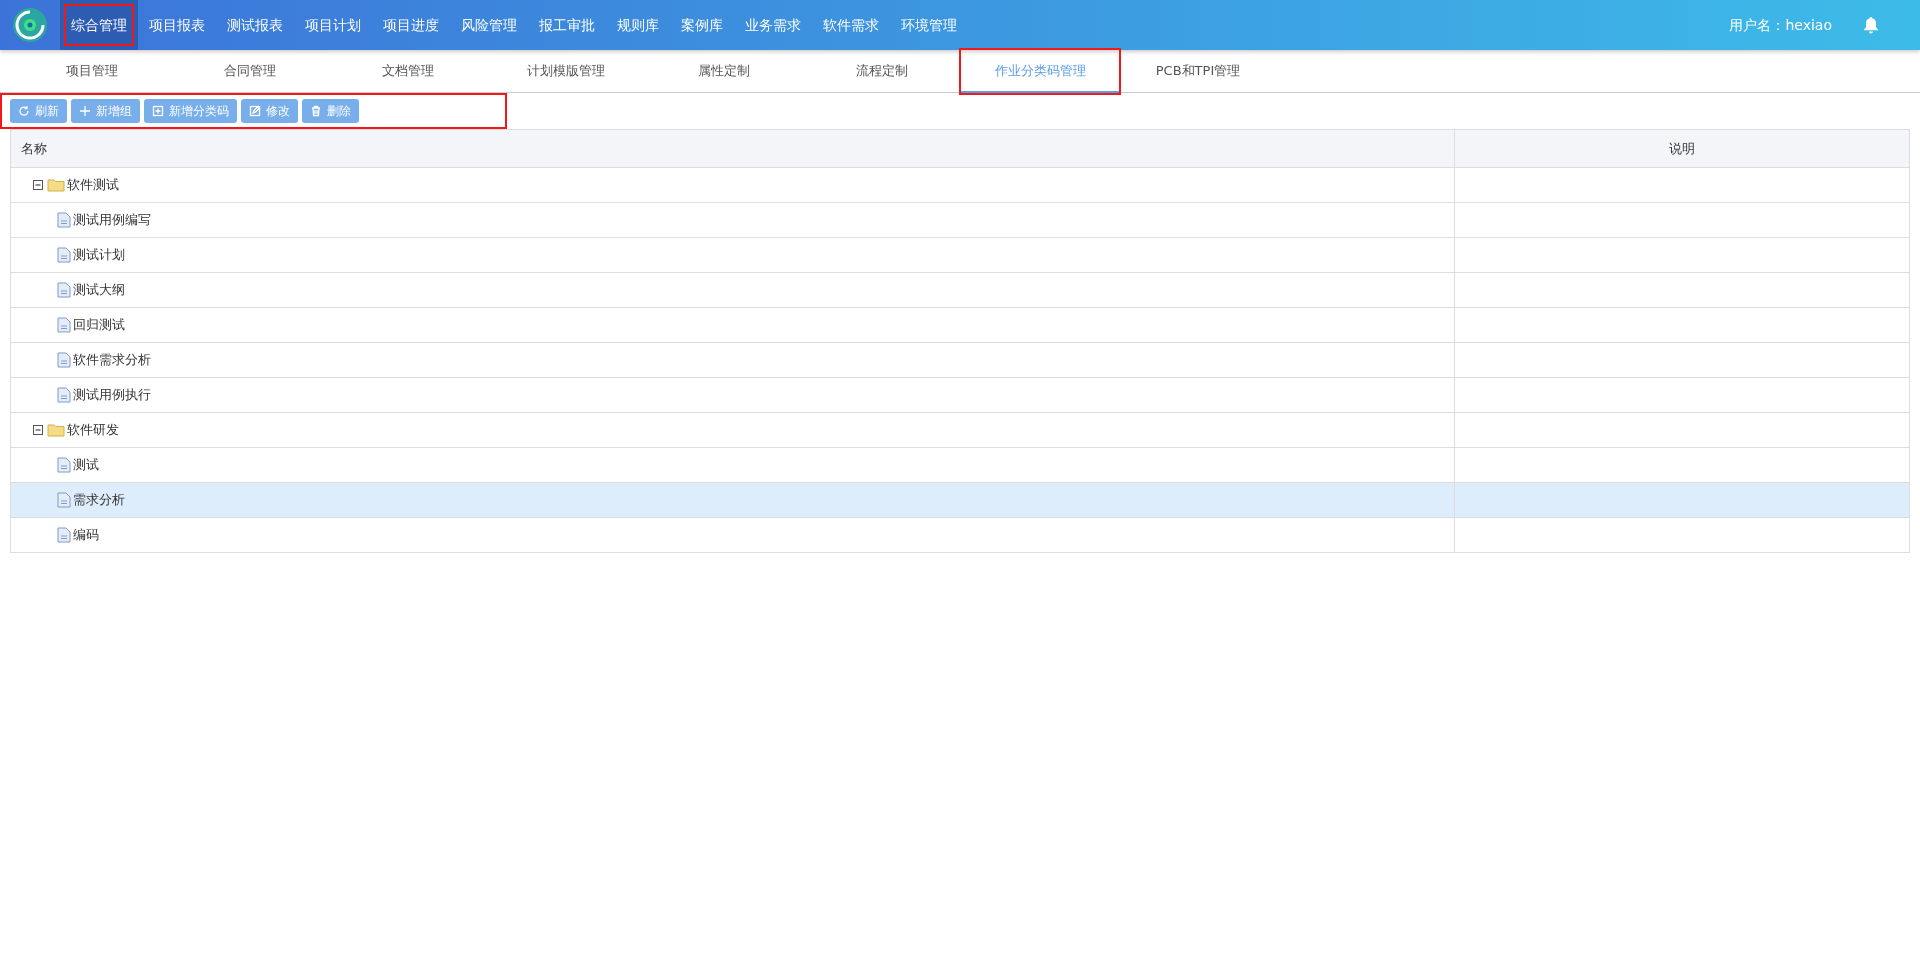 Image resolution: width=1920 pixels, height=969 pixels. I want to click on tree-node-label: 测试用例编写, so click(112, 220).